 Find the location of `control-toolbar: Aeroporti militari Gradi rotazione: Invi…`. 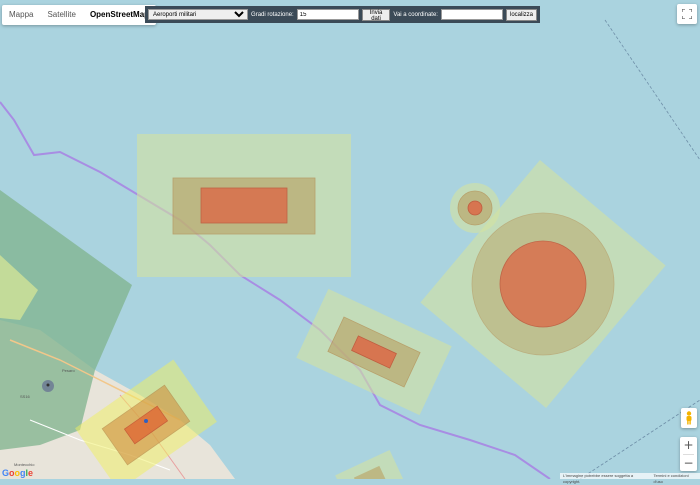

control-toolbar: Aeroporti militari Gradi rotazione: Invi… is located at coordinates (342, 14).